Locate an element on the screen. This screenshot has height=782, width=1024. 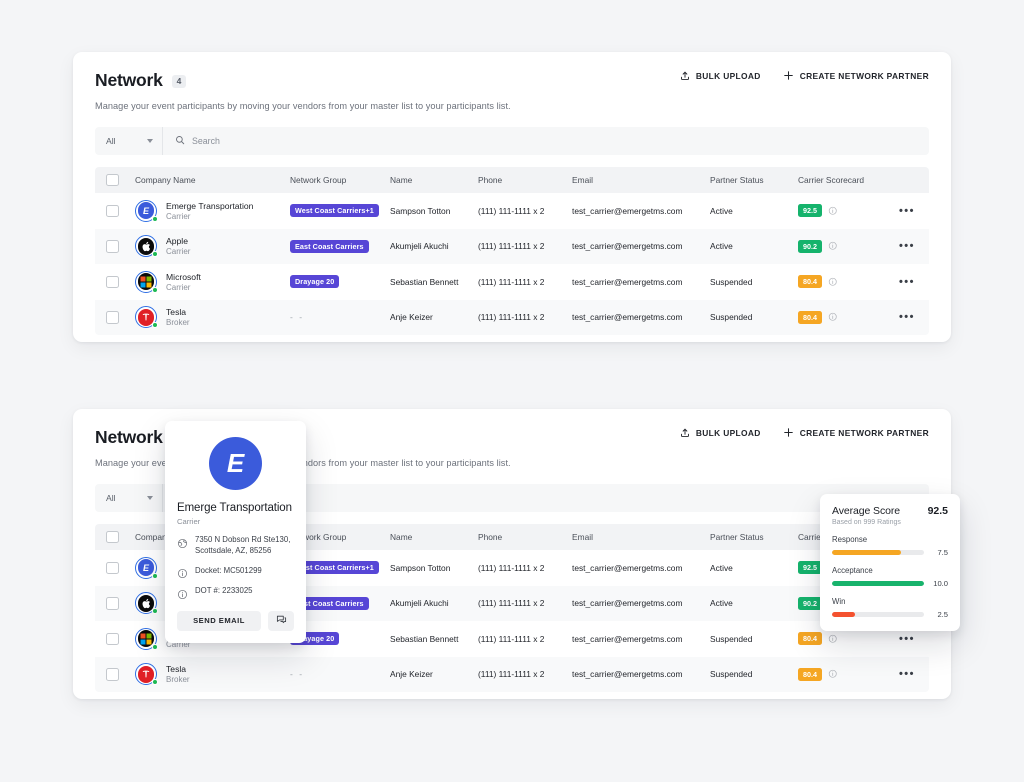
company-cell: E Emerge TransportationCarrier is located at coordinates (212, 210).